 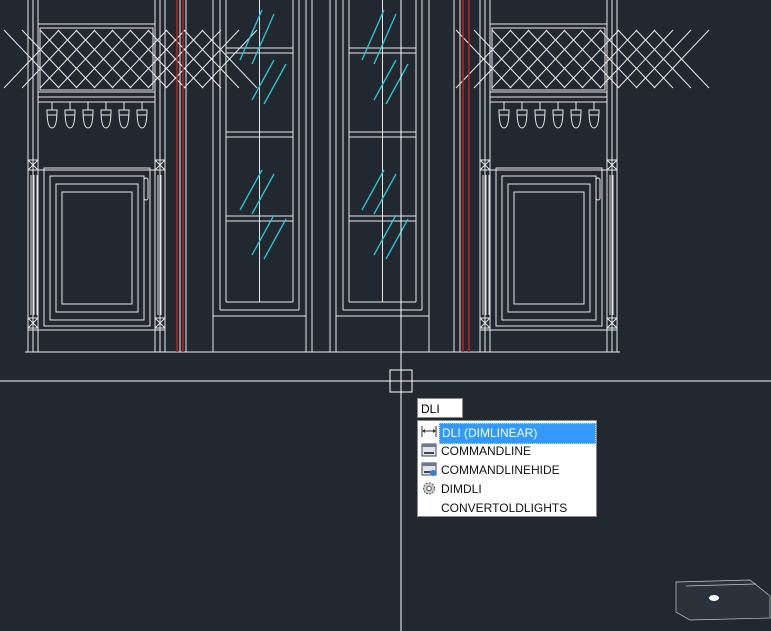 What do you see at coordinates (504, 508) in the screenshot?
I see `autocomplete-item-label: CONVERTOLDLIGHTS` at bounding box center [504, 508].